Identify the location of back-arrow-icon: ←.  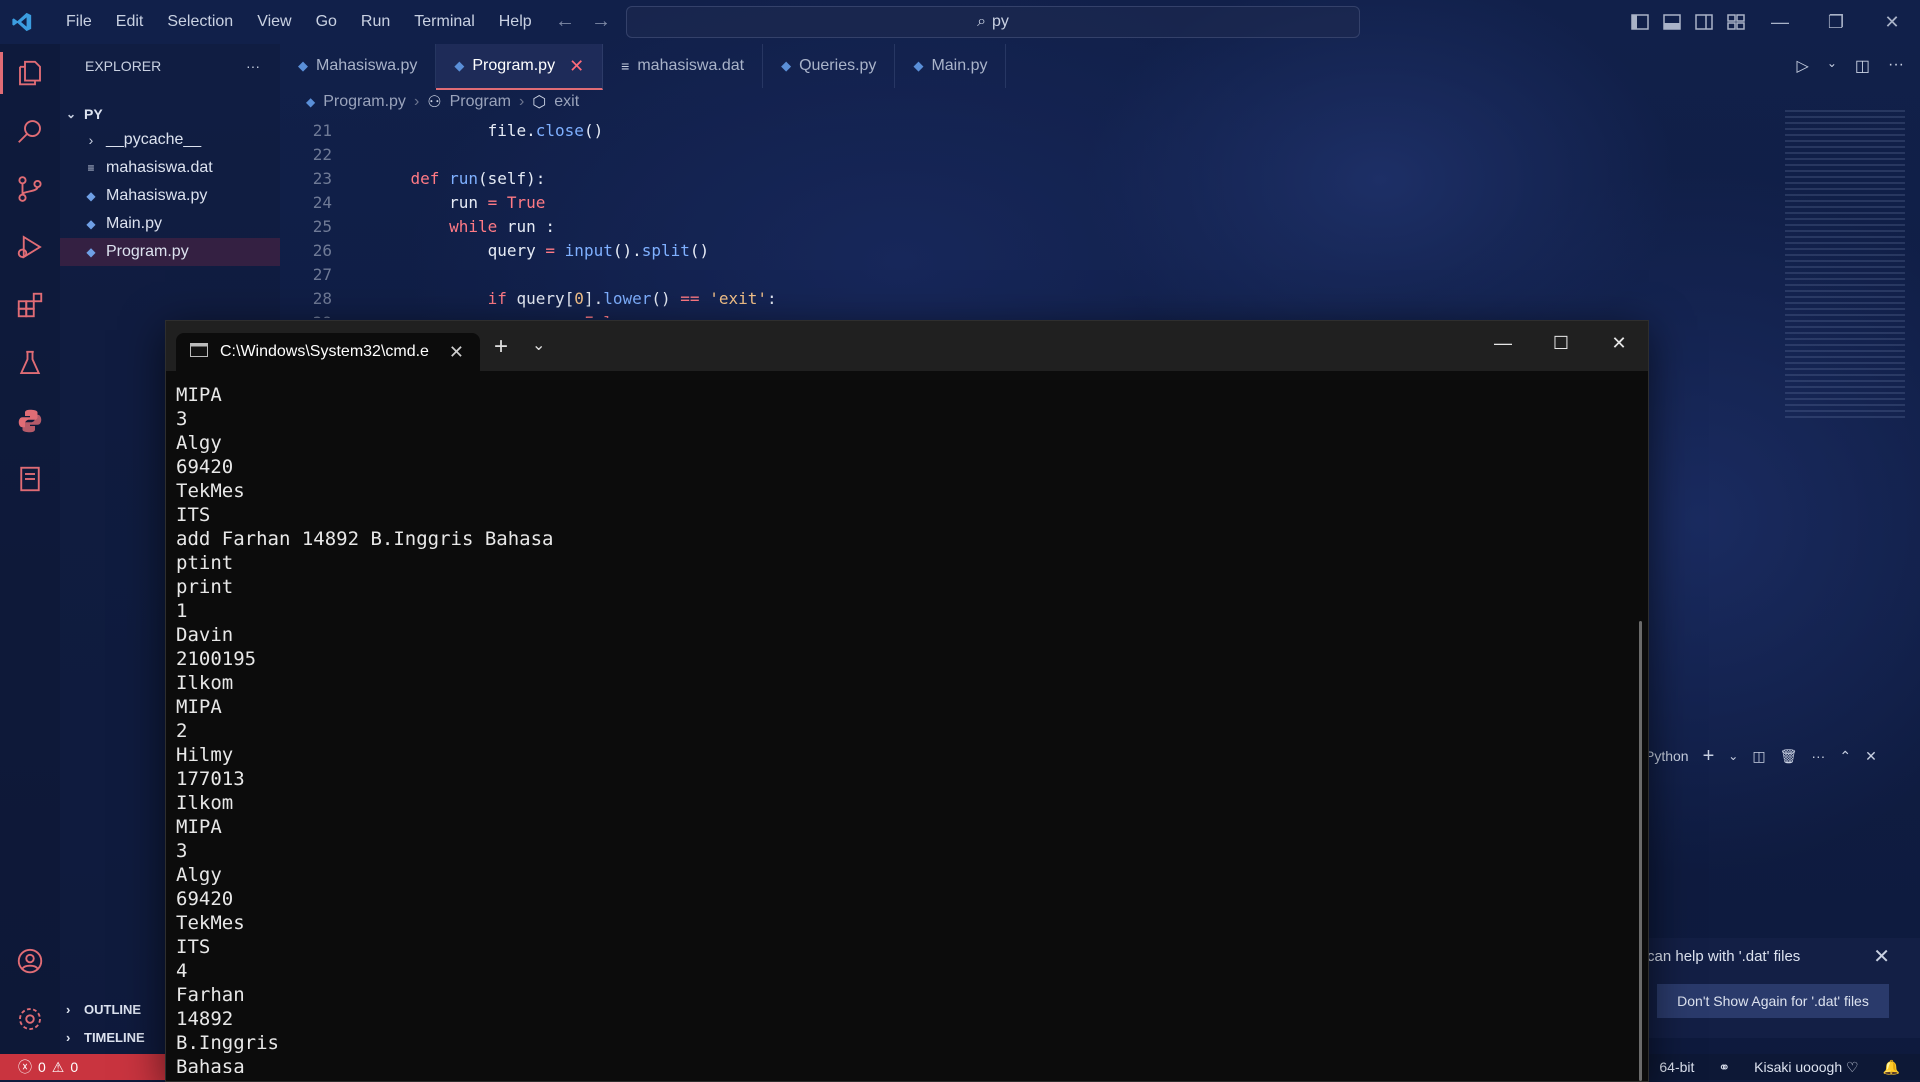
(565, 21).